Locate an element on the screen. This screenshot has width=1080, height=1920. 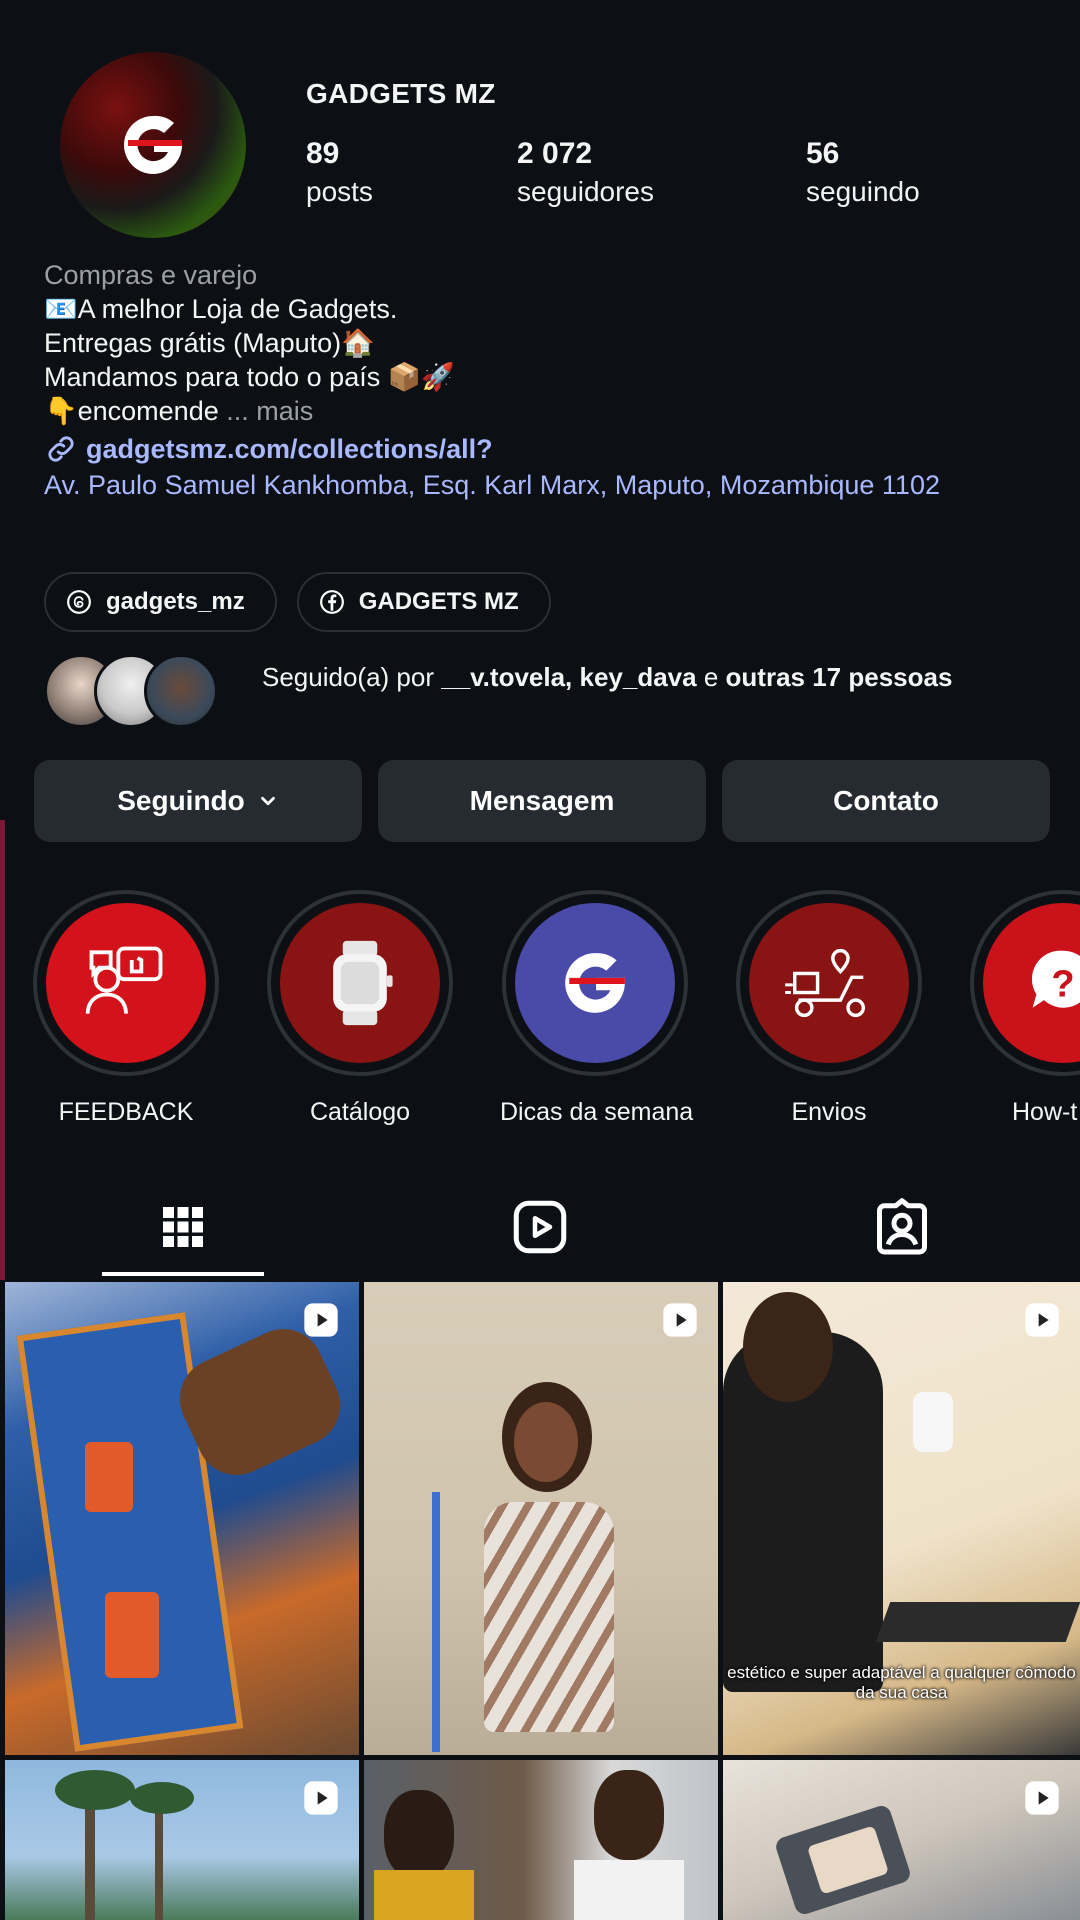
highlight-dicas: Dicas da semana is located at coordinates (597, 1008).